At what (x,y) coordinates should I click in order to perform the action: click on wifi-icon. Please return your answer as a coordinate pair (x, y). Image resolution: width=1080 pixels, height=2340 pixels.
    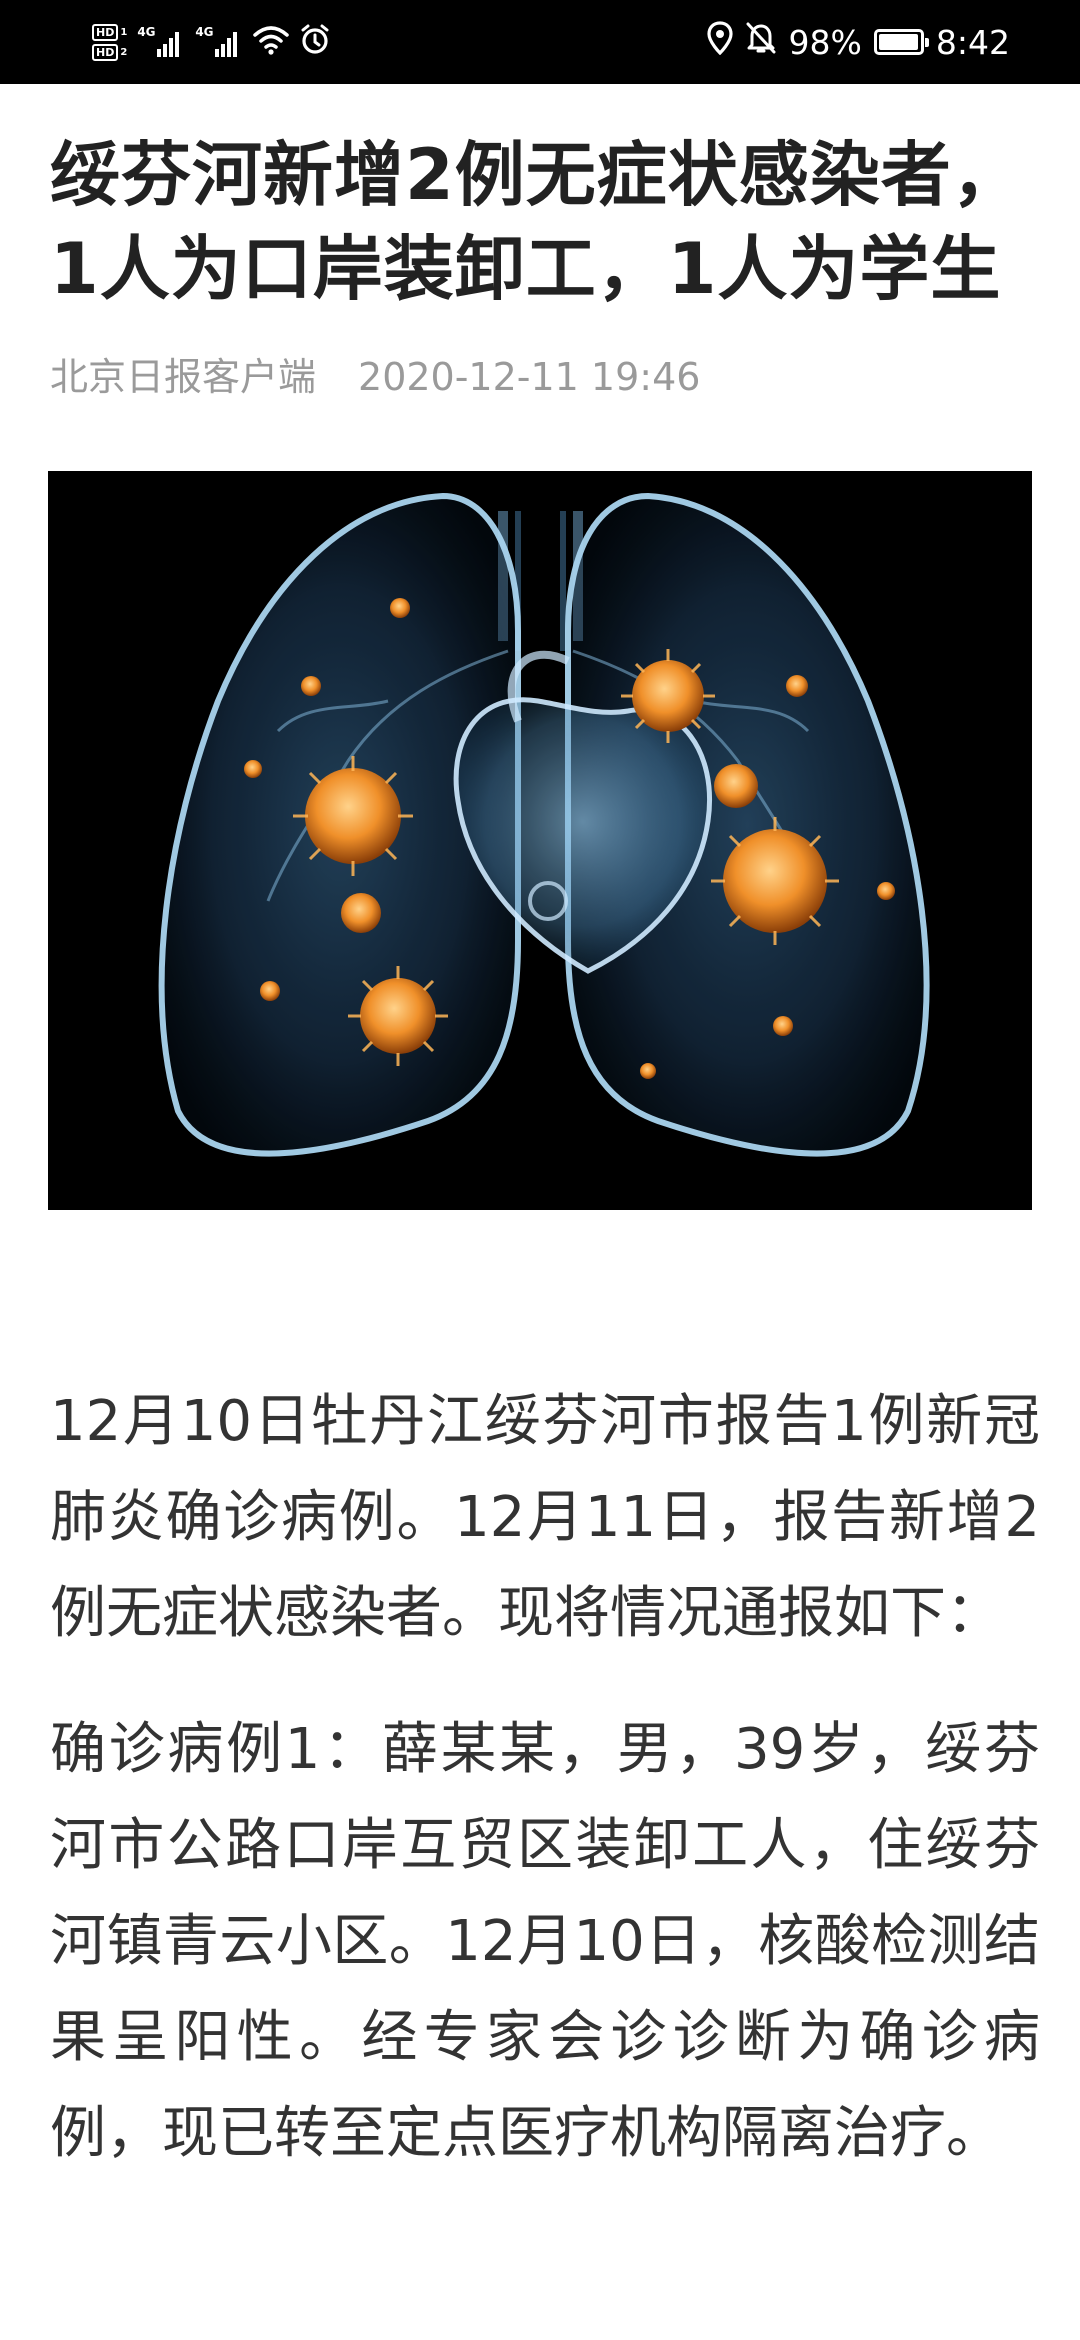
    Looking at the image, I should click on (271, 42).